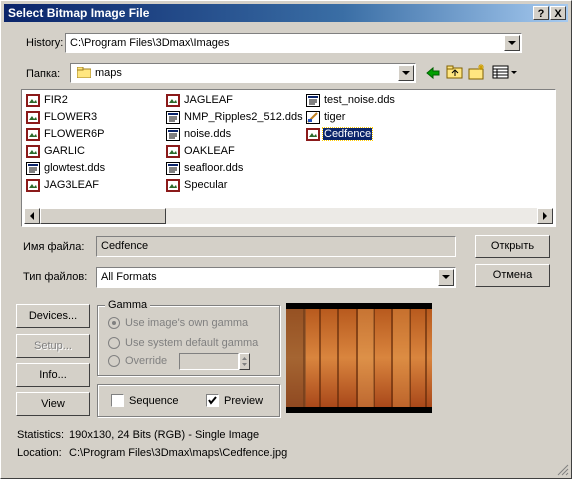 Image resolution: width=572 pixels, height=479 pixels. Describe the element at coordinates (244, 401) in the screenshot. I see `preview-label: Preview` at that location.